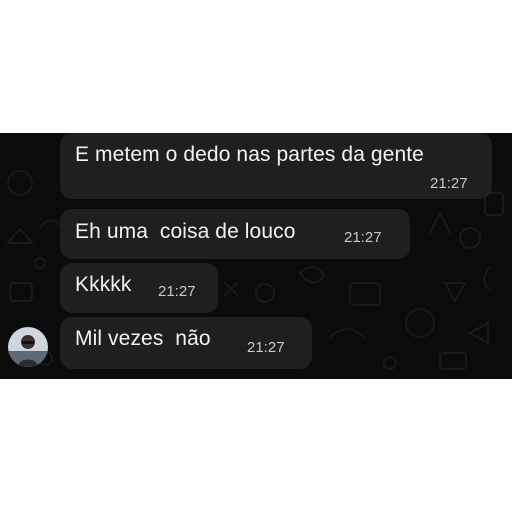 The image size is (512, 512). I want to click on message-text: Eh uma coisa de louco, so click(185, 231).